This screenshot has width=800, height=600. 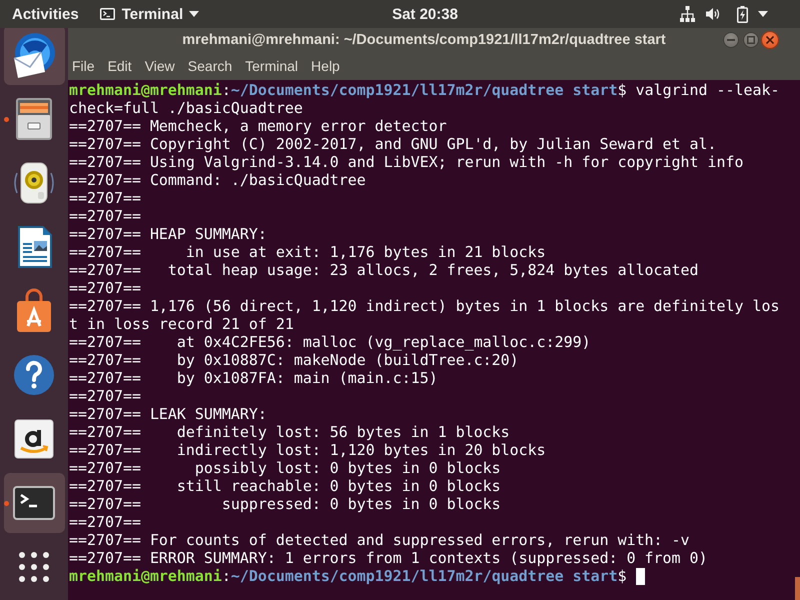 What do you see at coordinates (406, 162) in the screenshot?
I see `output-line: ==2707== Using Valgrind-3.14.0 and LibVEX; rerun with -h for copyright info` at bounding box center [406, 162].